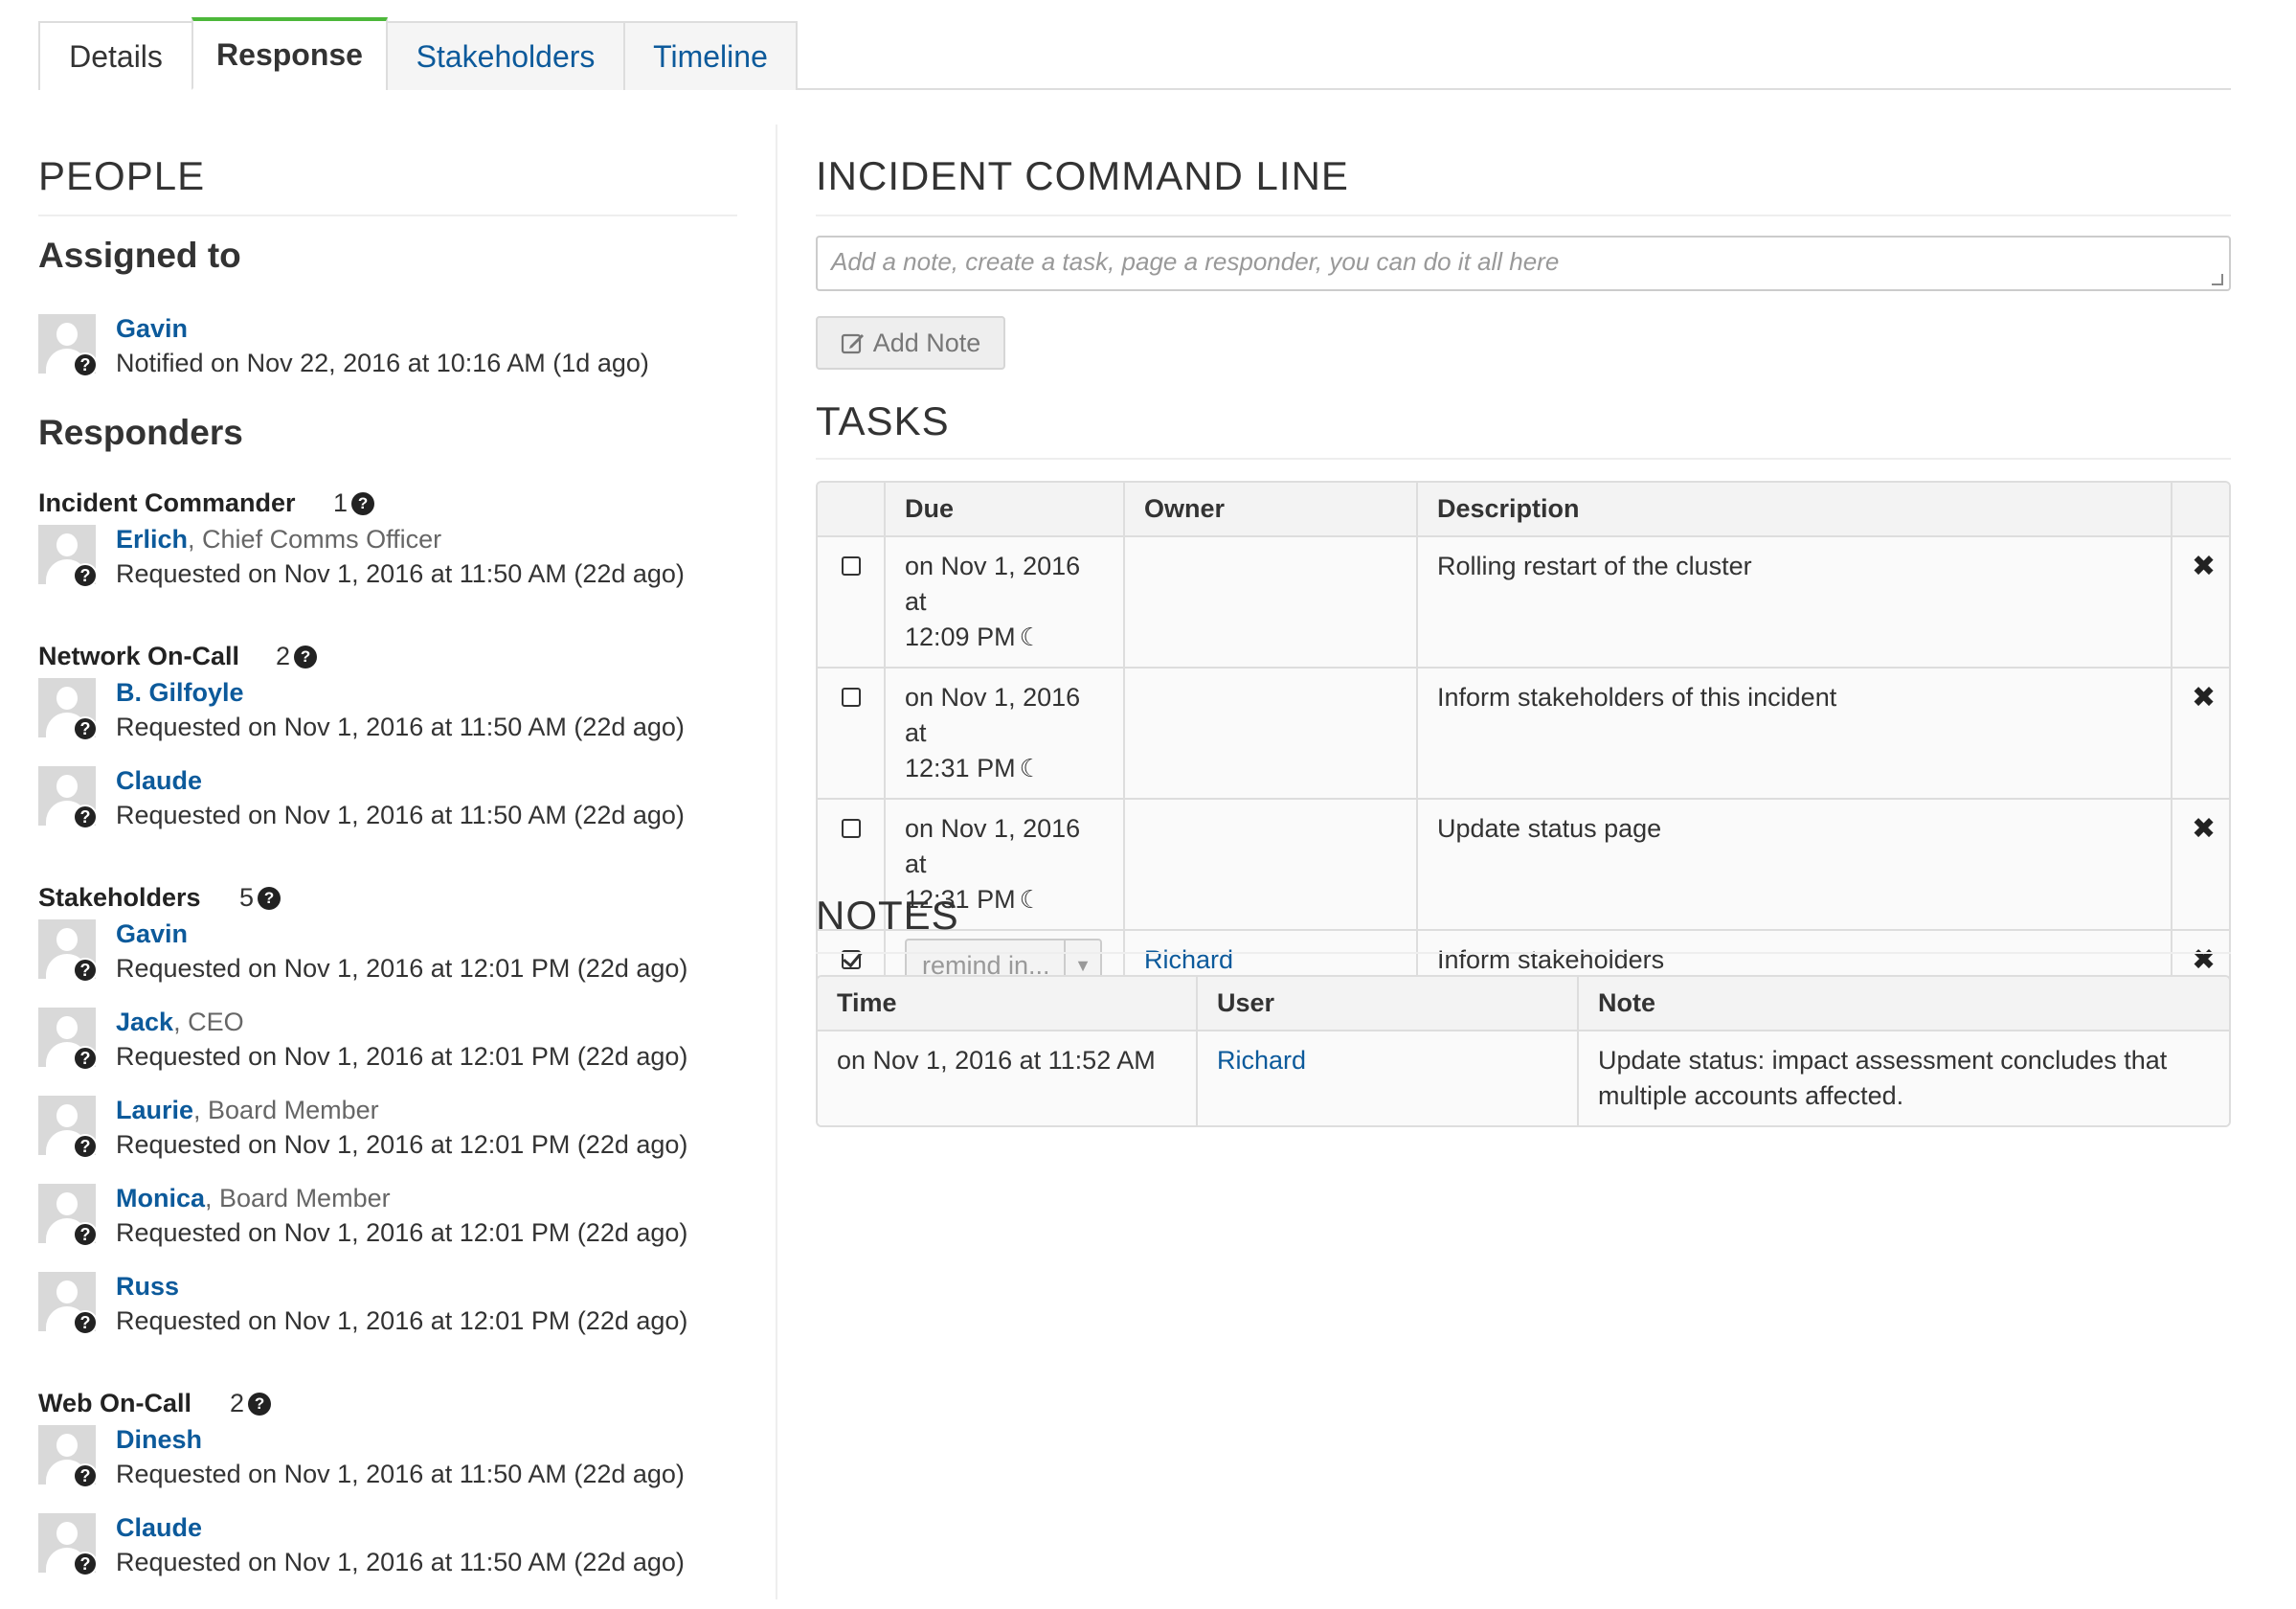 Image resolution: width=2296 pixels, height=1609 pixels. I want to click on role-network-on-call: Network On-Call, so click(139, 656).